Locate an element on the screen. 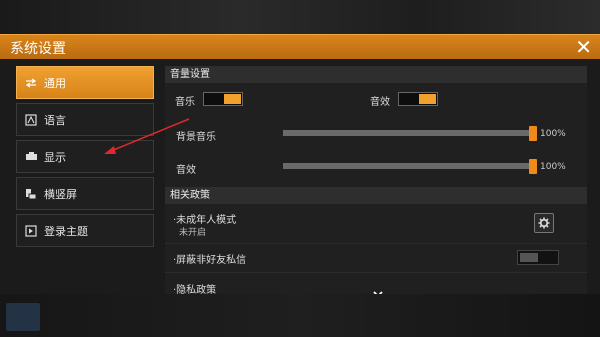 The height and width of the screenshot is (337, 600). minor-mode-status: 未开启 is located at coordinates (193, 233).